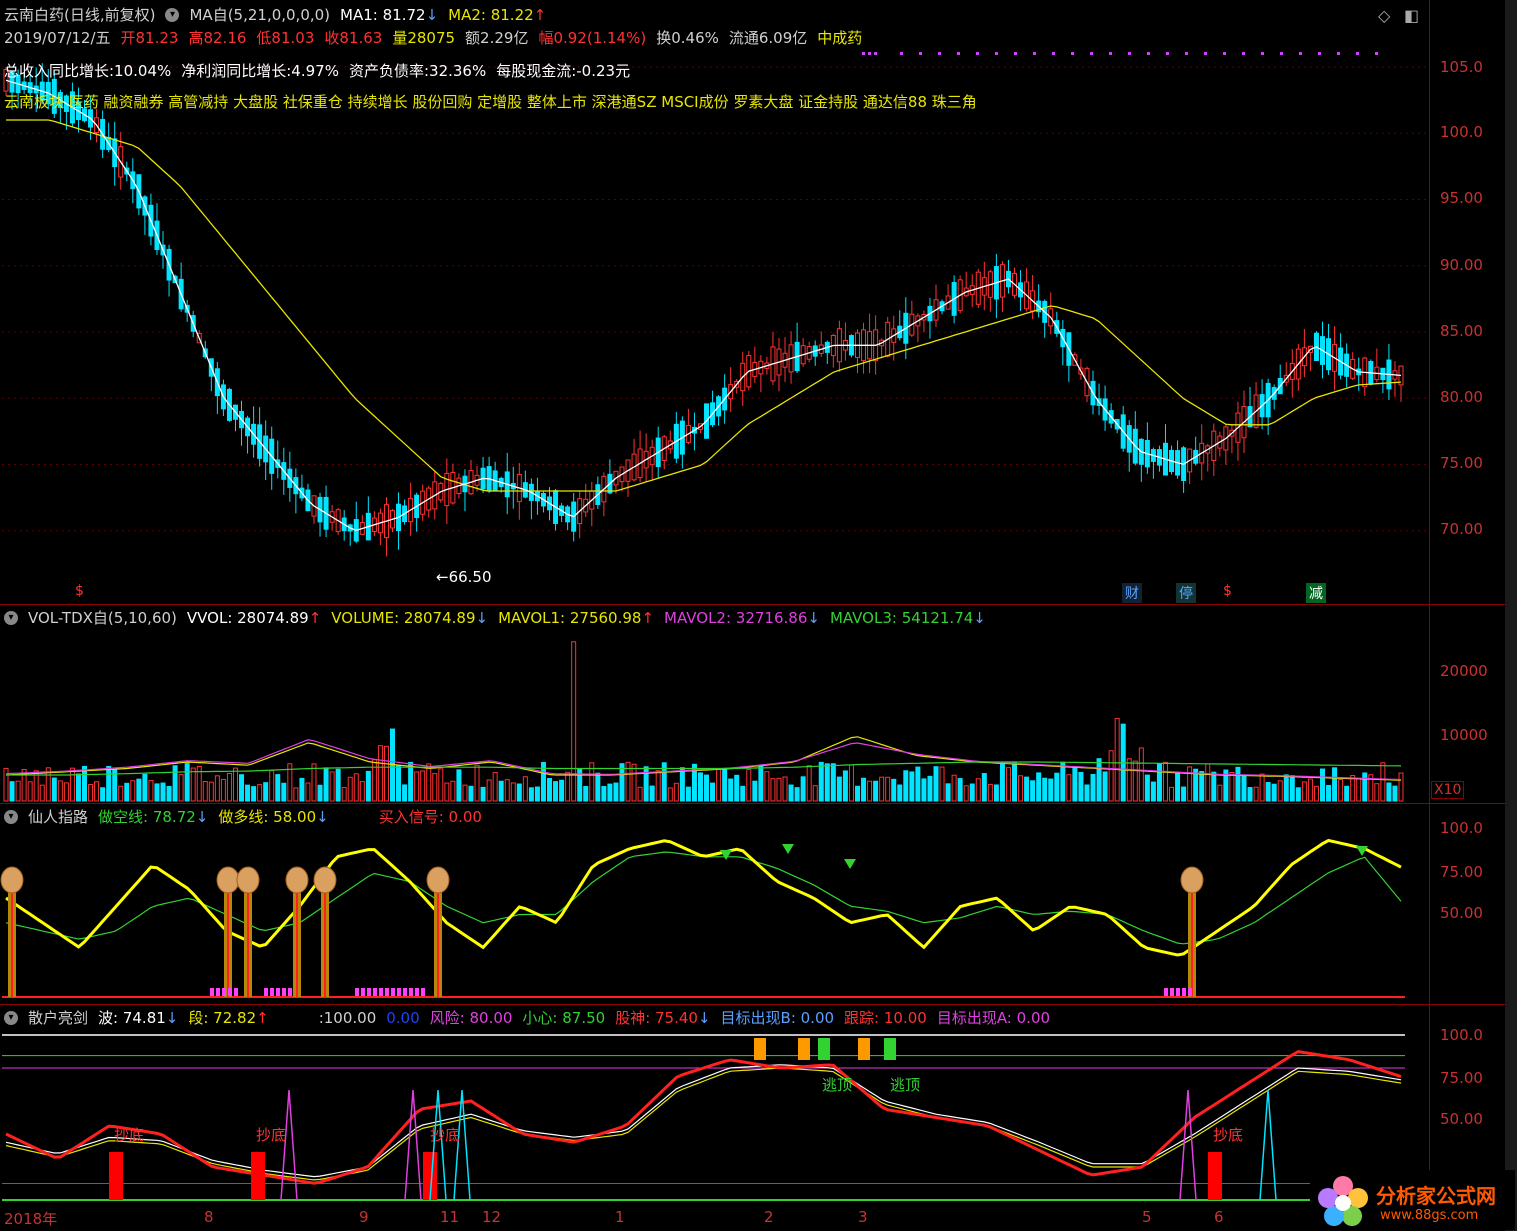  Describe the element at coordinates (993, 1018) in the screenshot. I see `target-a-value: 目标出现A: 0.00` at that location.